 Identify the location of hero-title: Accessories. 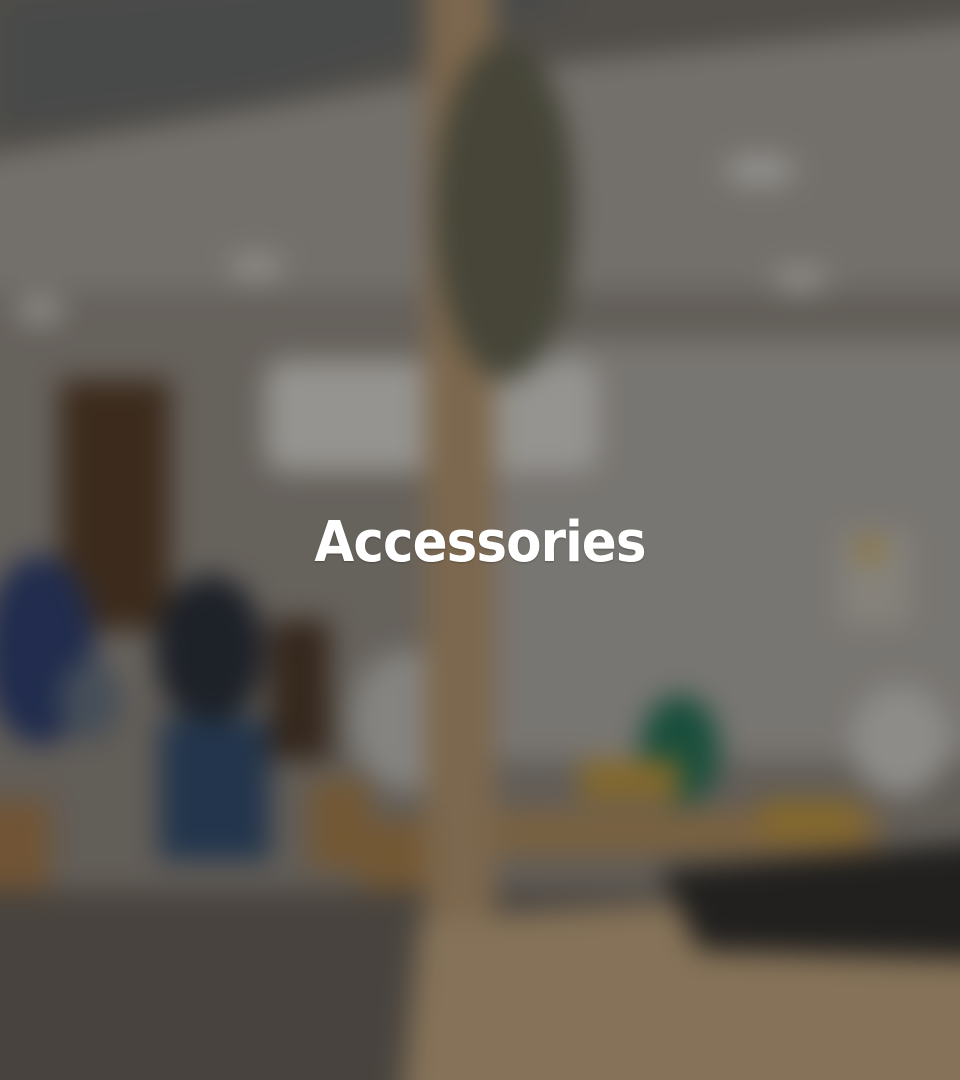
(480, 542).